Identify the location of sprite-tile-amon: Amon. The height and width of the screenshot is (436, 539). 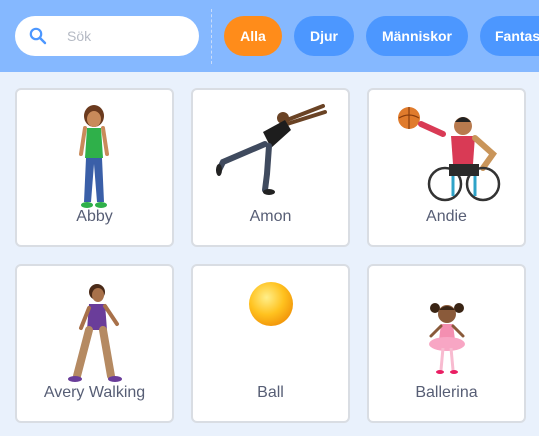
(270, 167).